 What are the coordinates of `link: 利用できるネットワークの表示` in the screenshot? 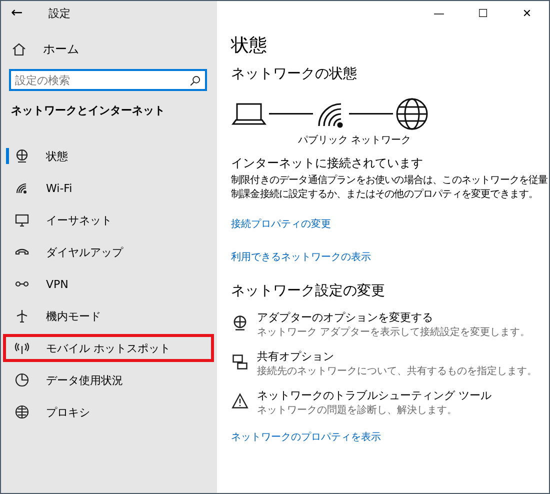 It's located at (301, 257).